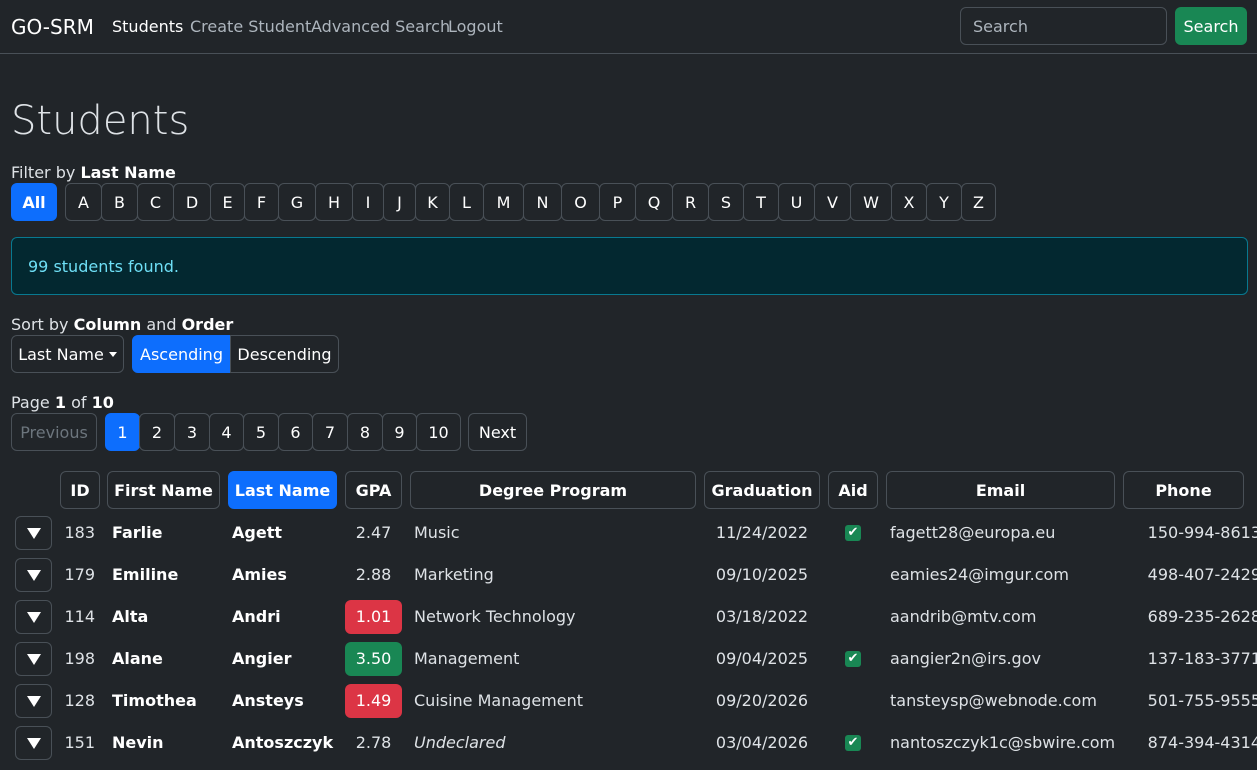  What do you see at coordinates (373, 490) in the screenshot?
I see `column-header-gpa: GPA` at bounding box center [373, 490].